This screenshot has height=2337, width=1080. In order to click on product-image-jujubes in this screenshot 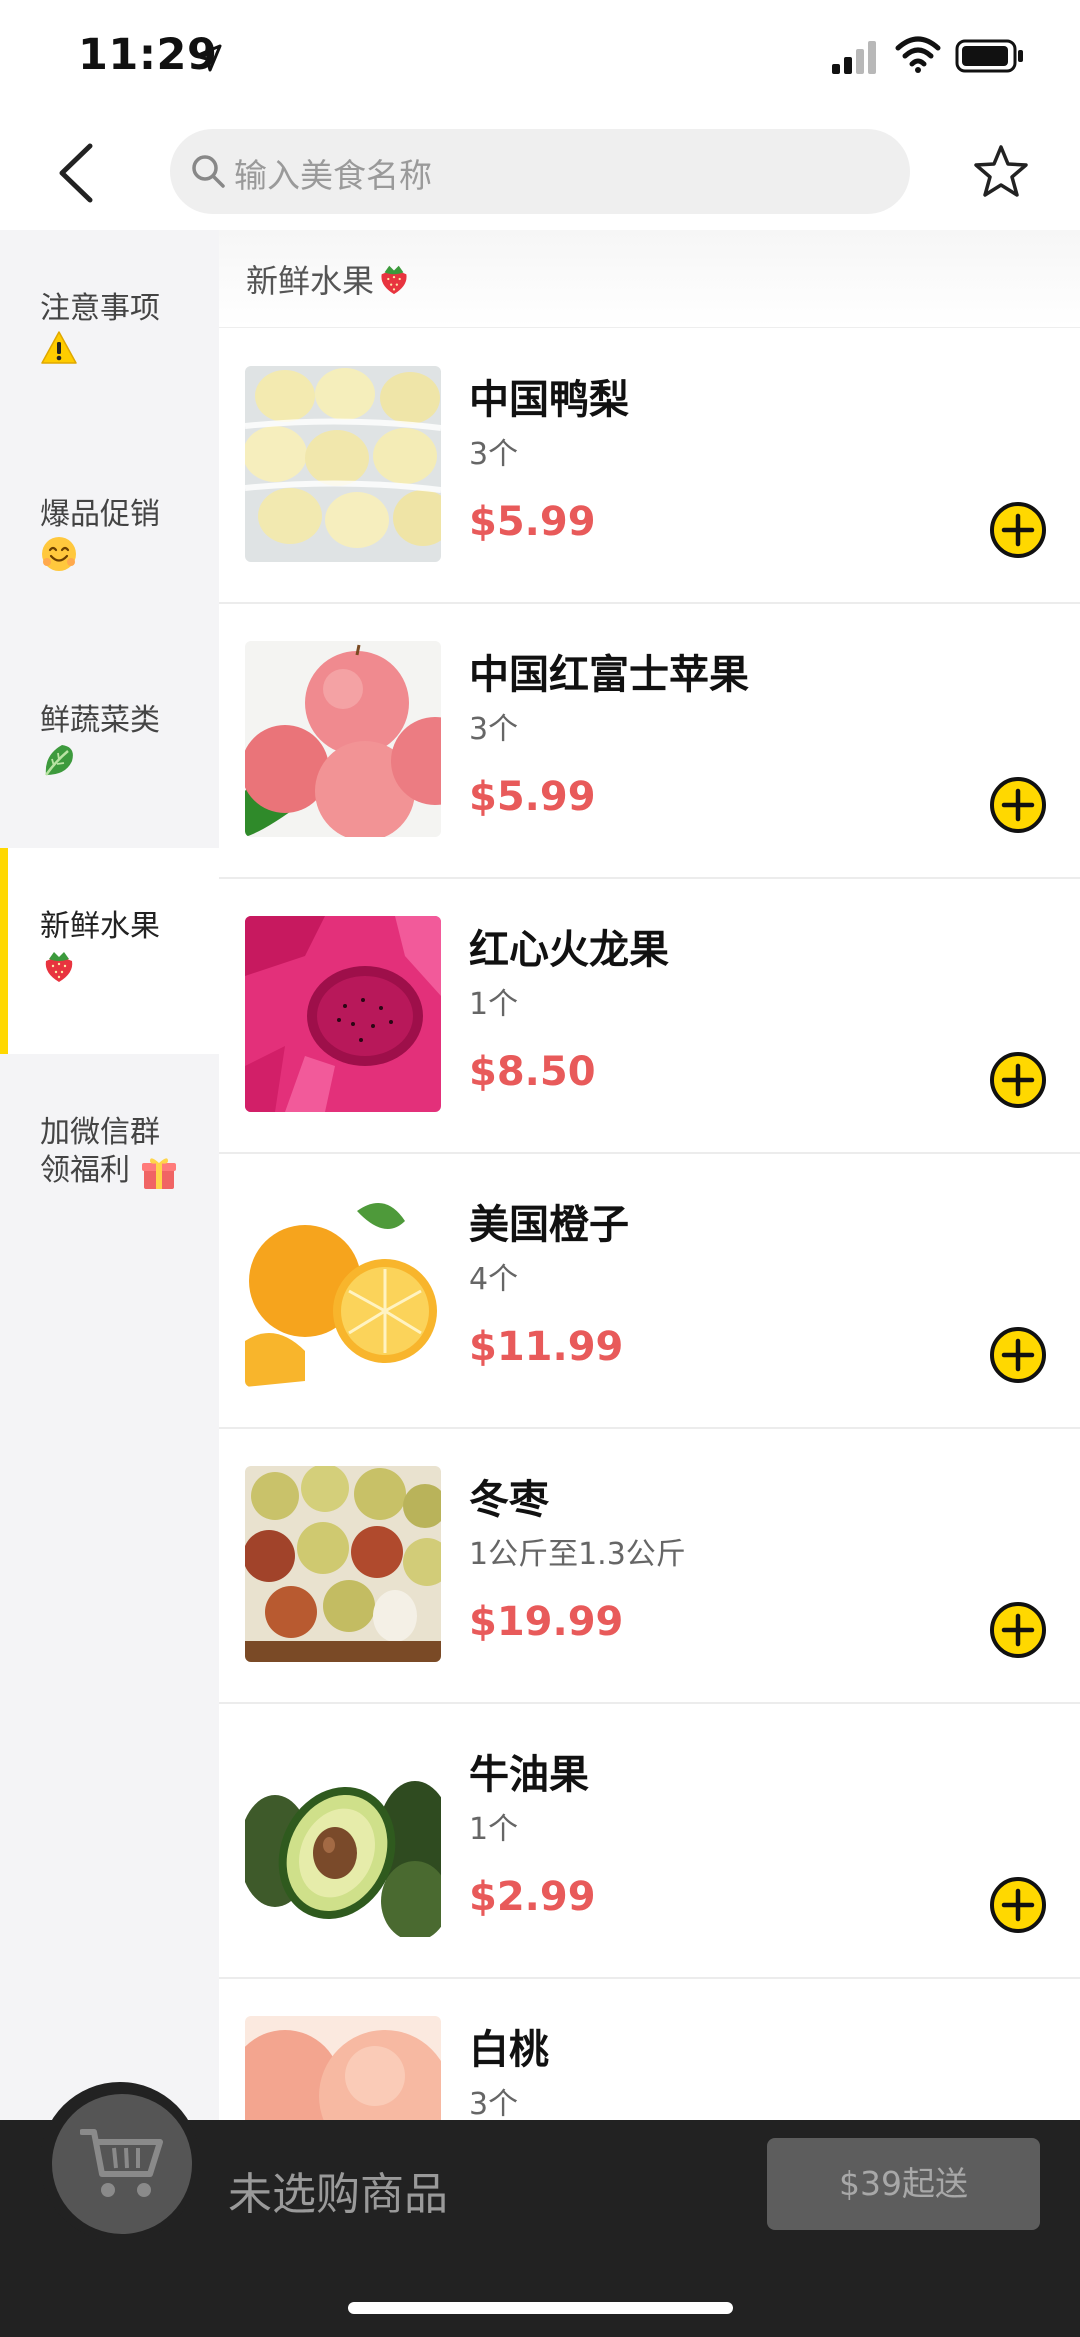, I will do `click(343, 1564)`.